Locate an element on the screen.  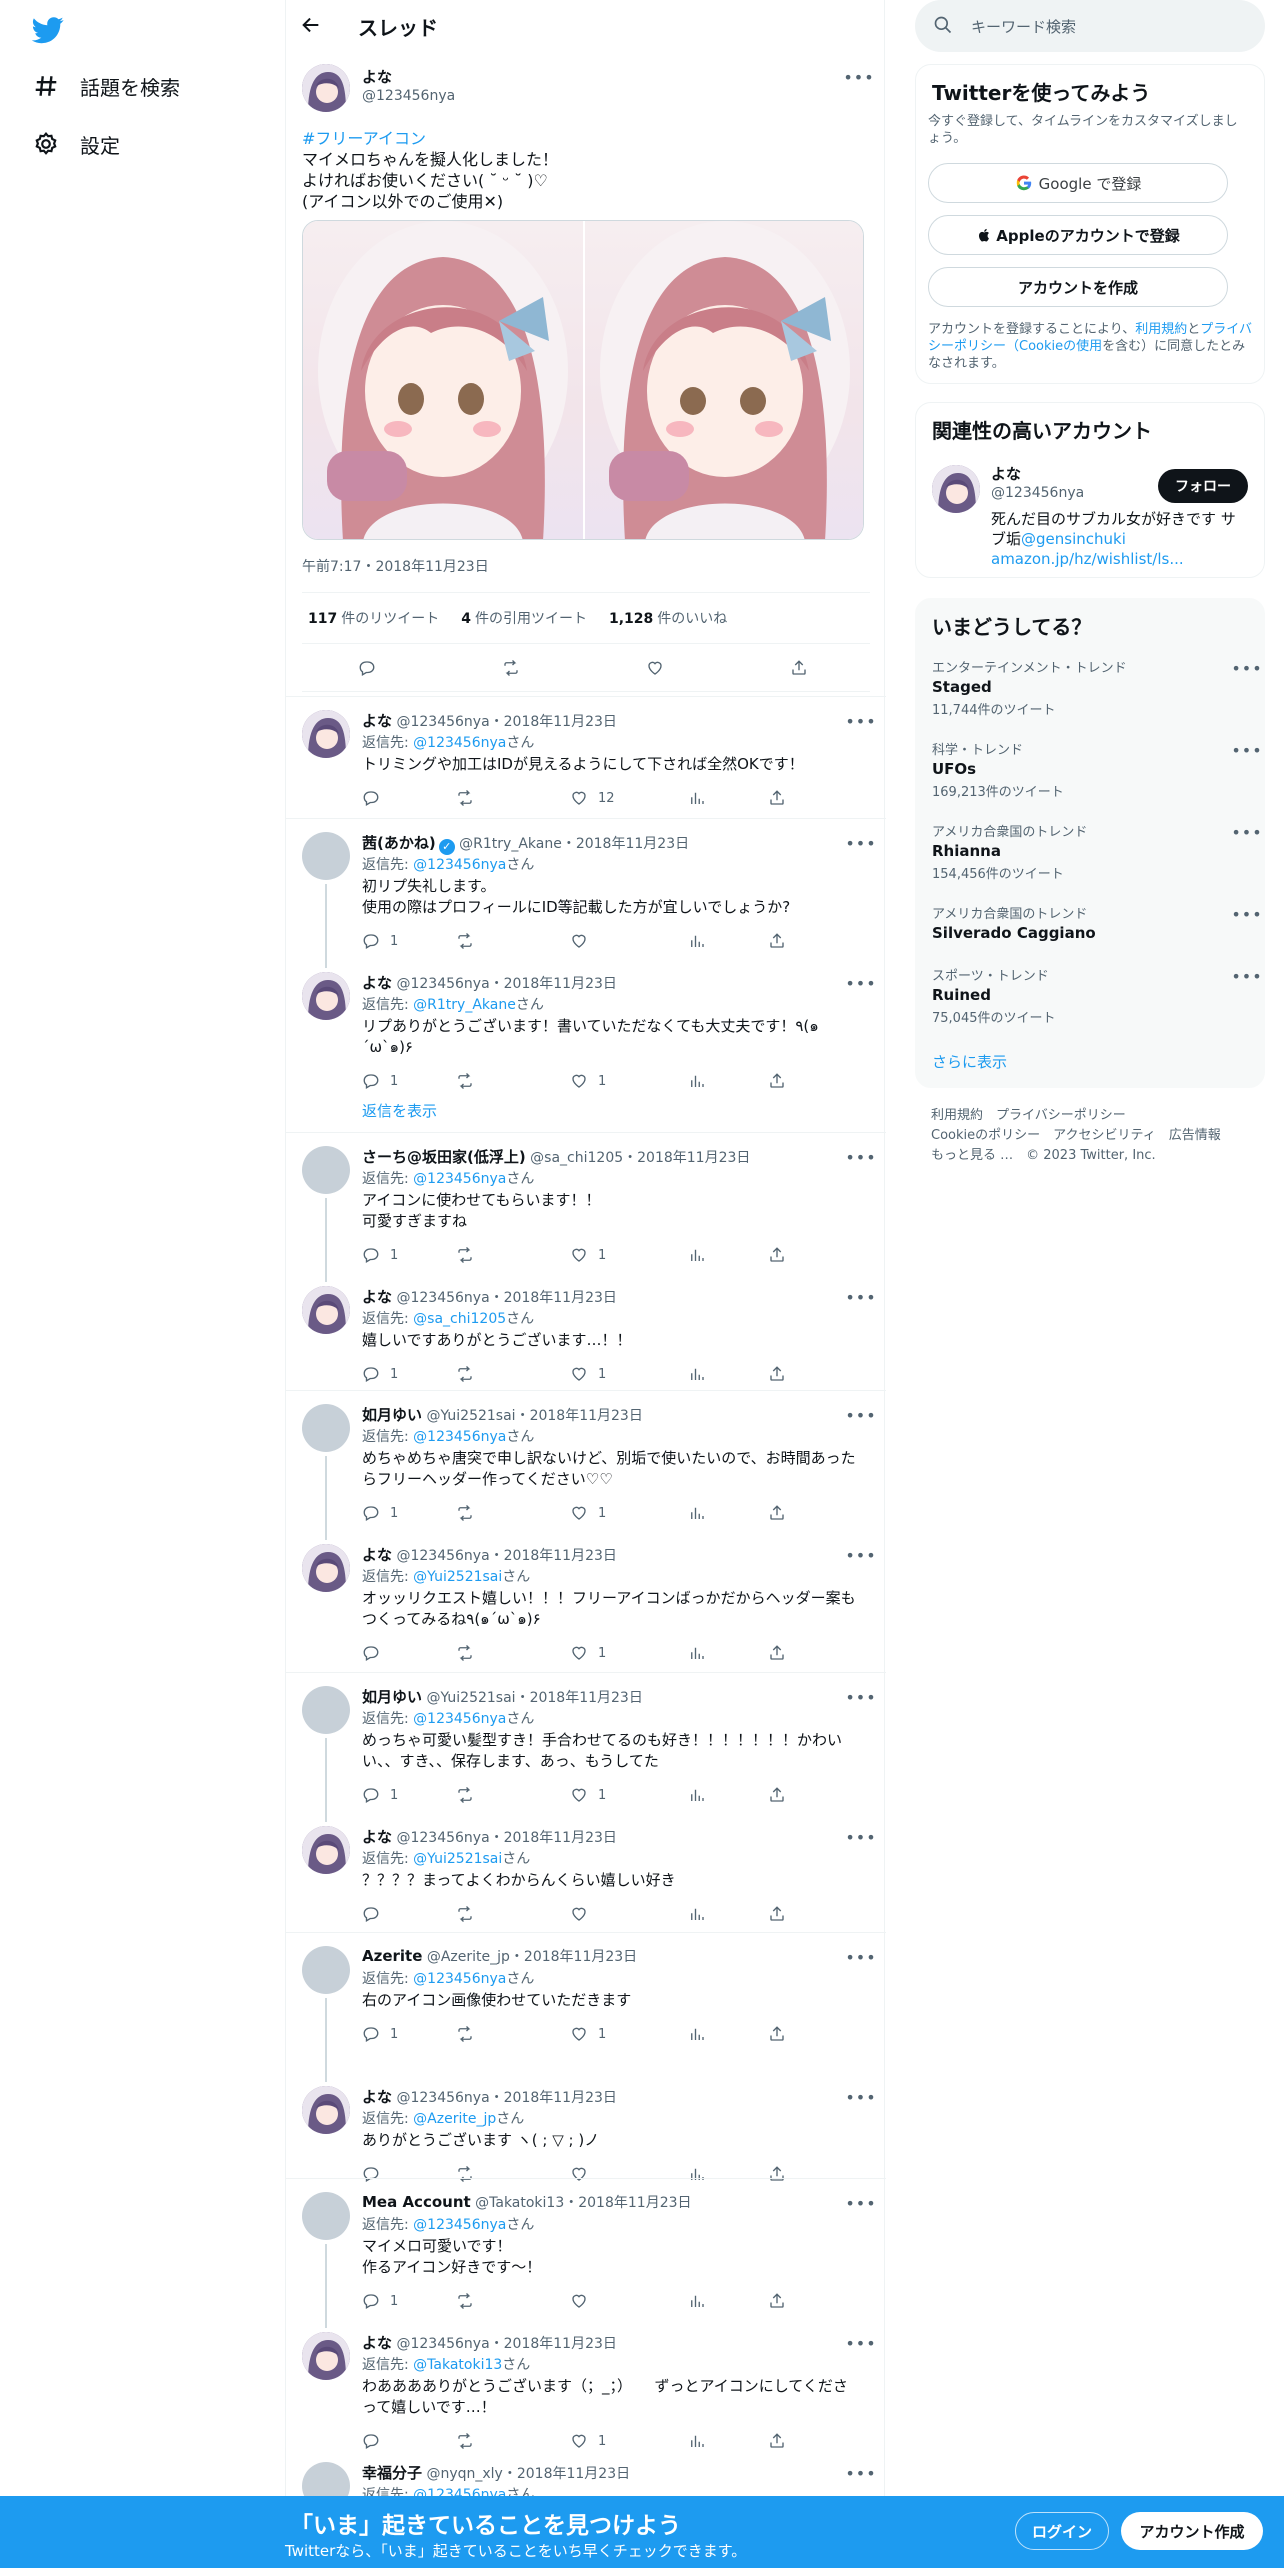
reply-author-name: 茜(あかね) is located at coordinates (399, 843).